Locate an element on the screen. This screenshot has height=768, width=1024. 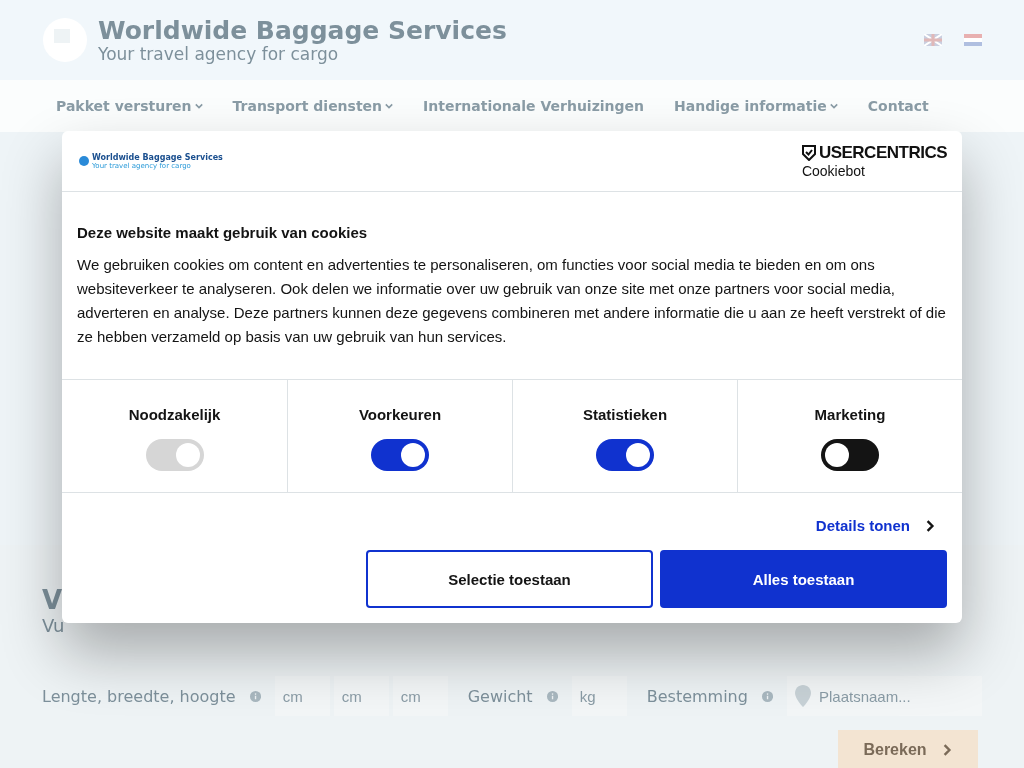
globe-logo-icon is located at coordinates (84, 161).